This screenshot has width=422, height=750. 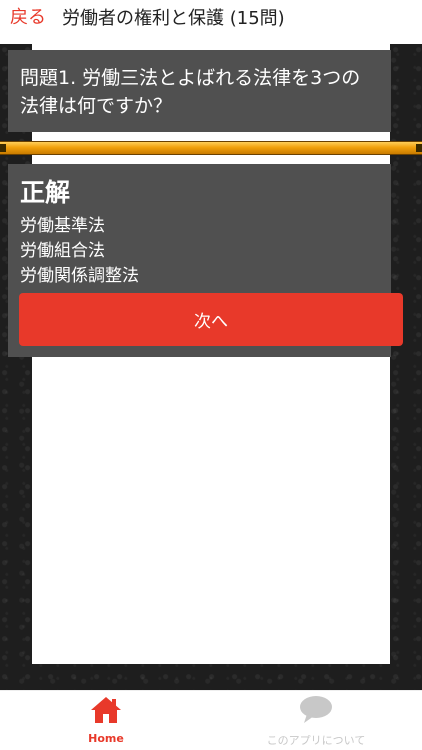 I want to click on header-bar: 戻る 労働者の権利と保護 (15問), so click(x=211, y=22).